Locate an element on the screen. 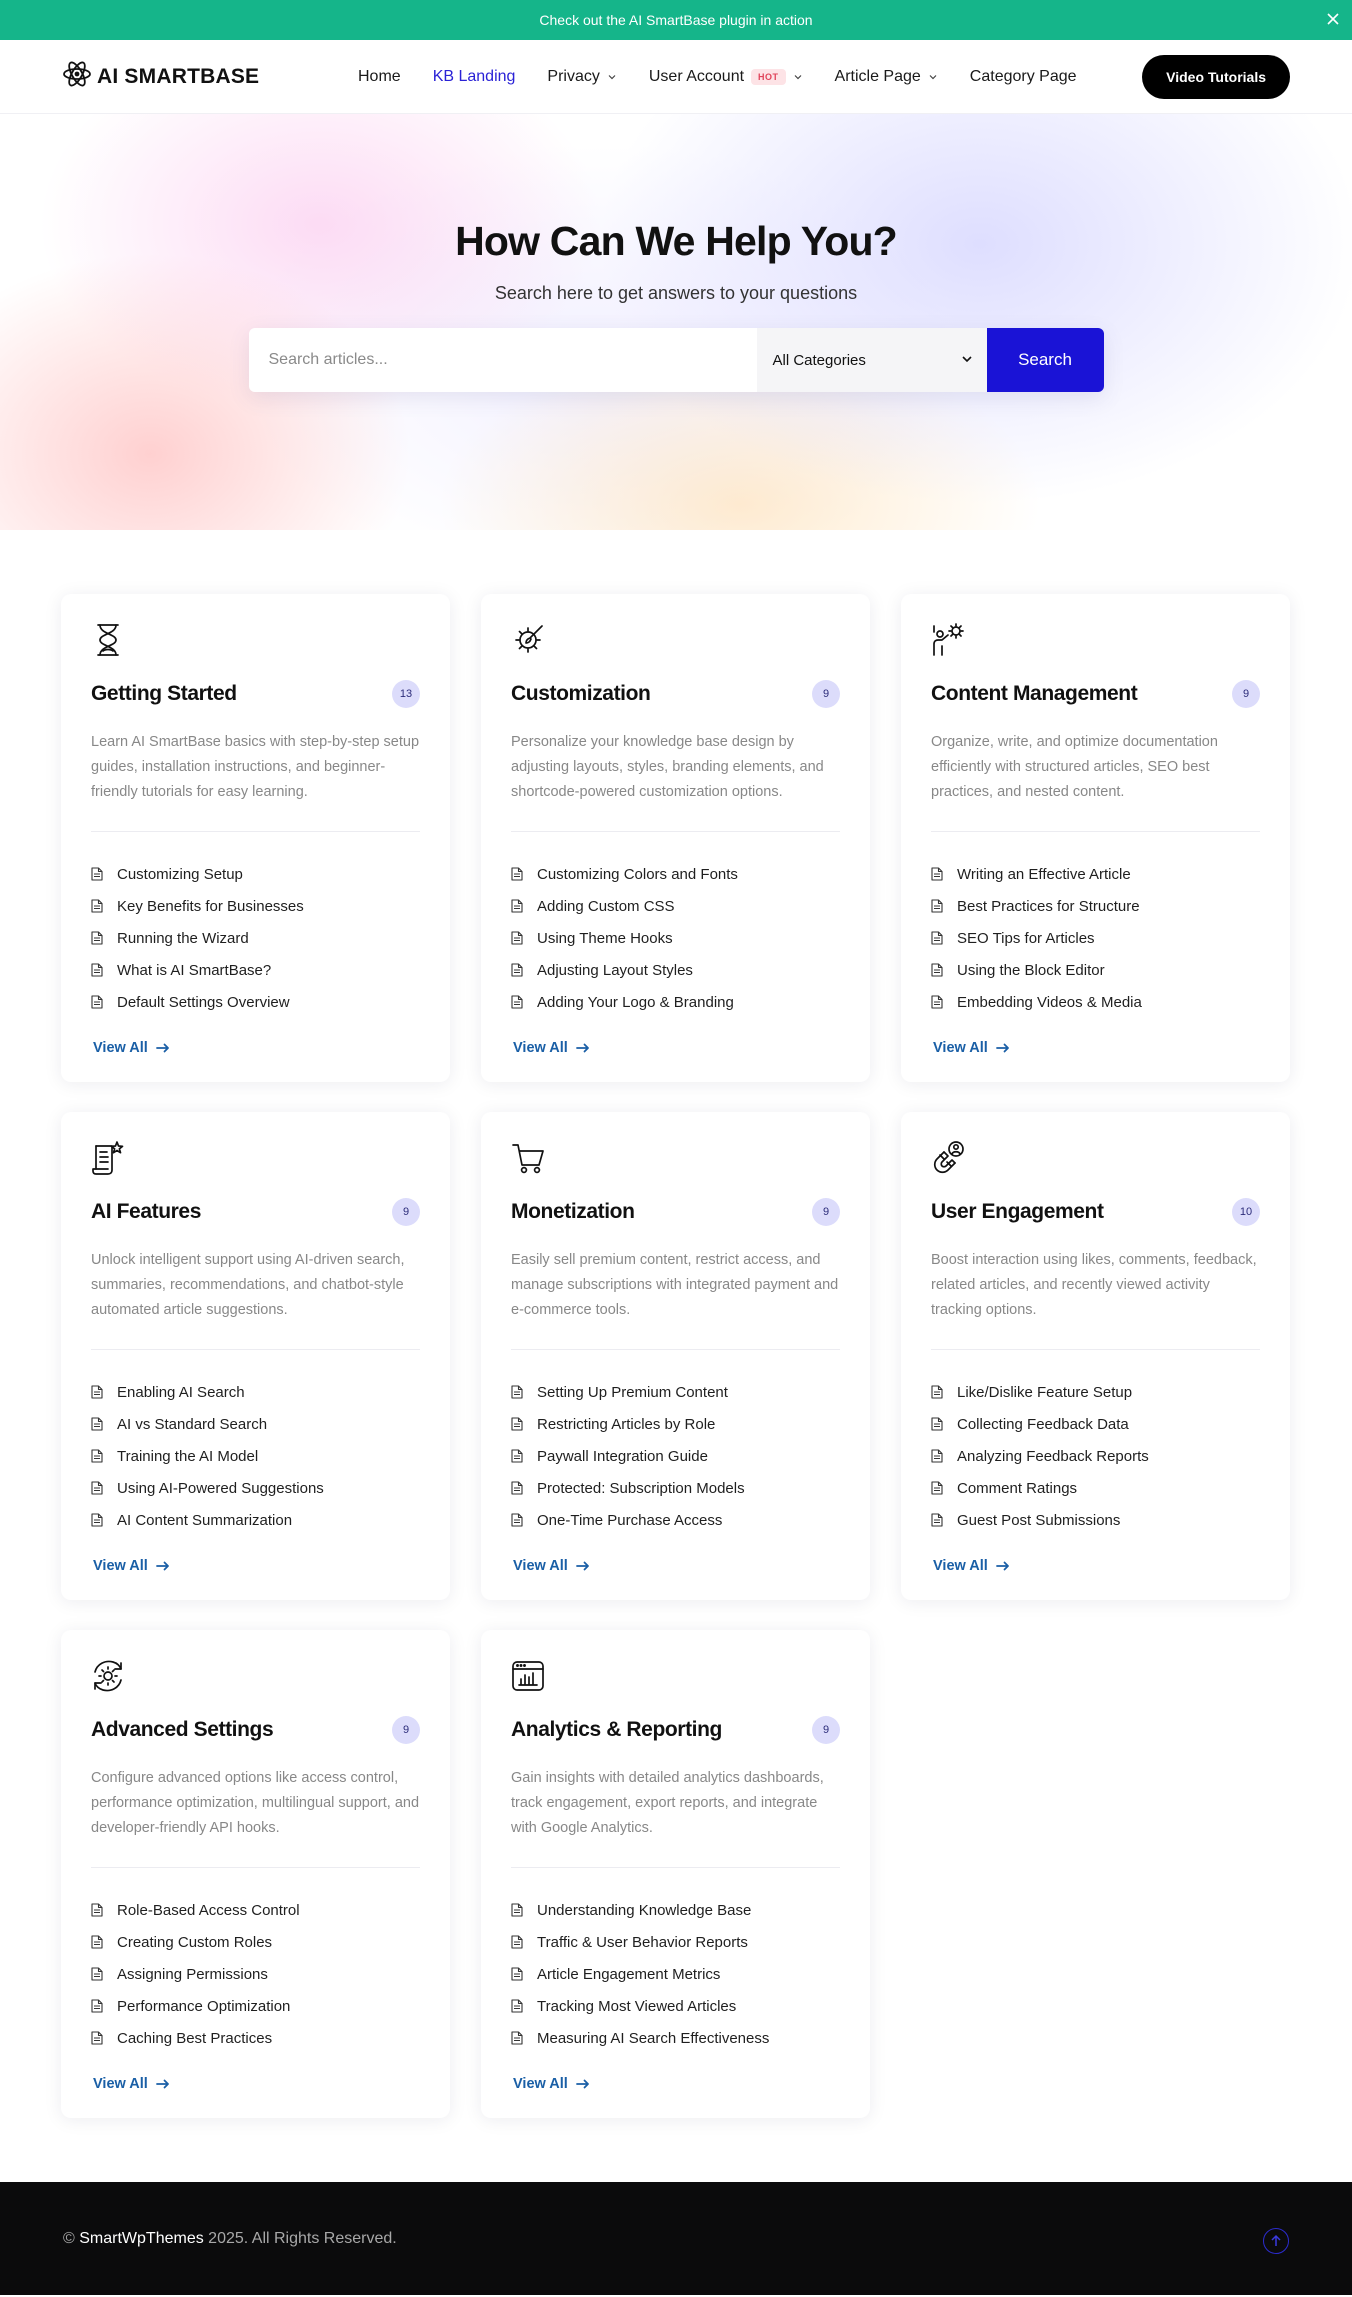 The image size is (1352, 2297). category-title: AI Features is located at coordinates (146, 1212).